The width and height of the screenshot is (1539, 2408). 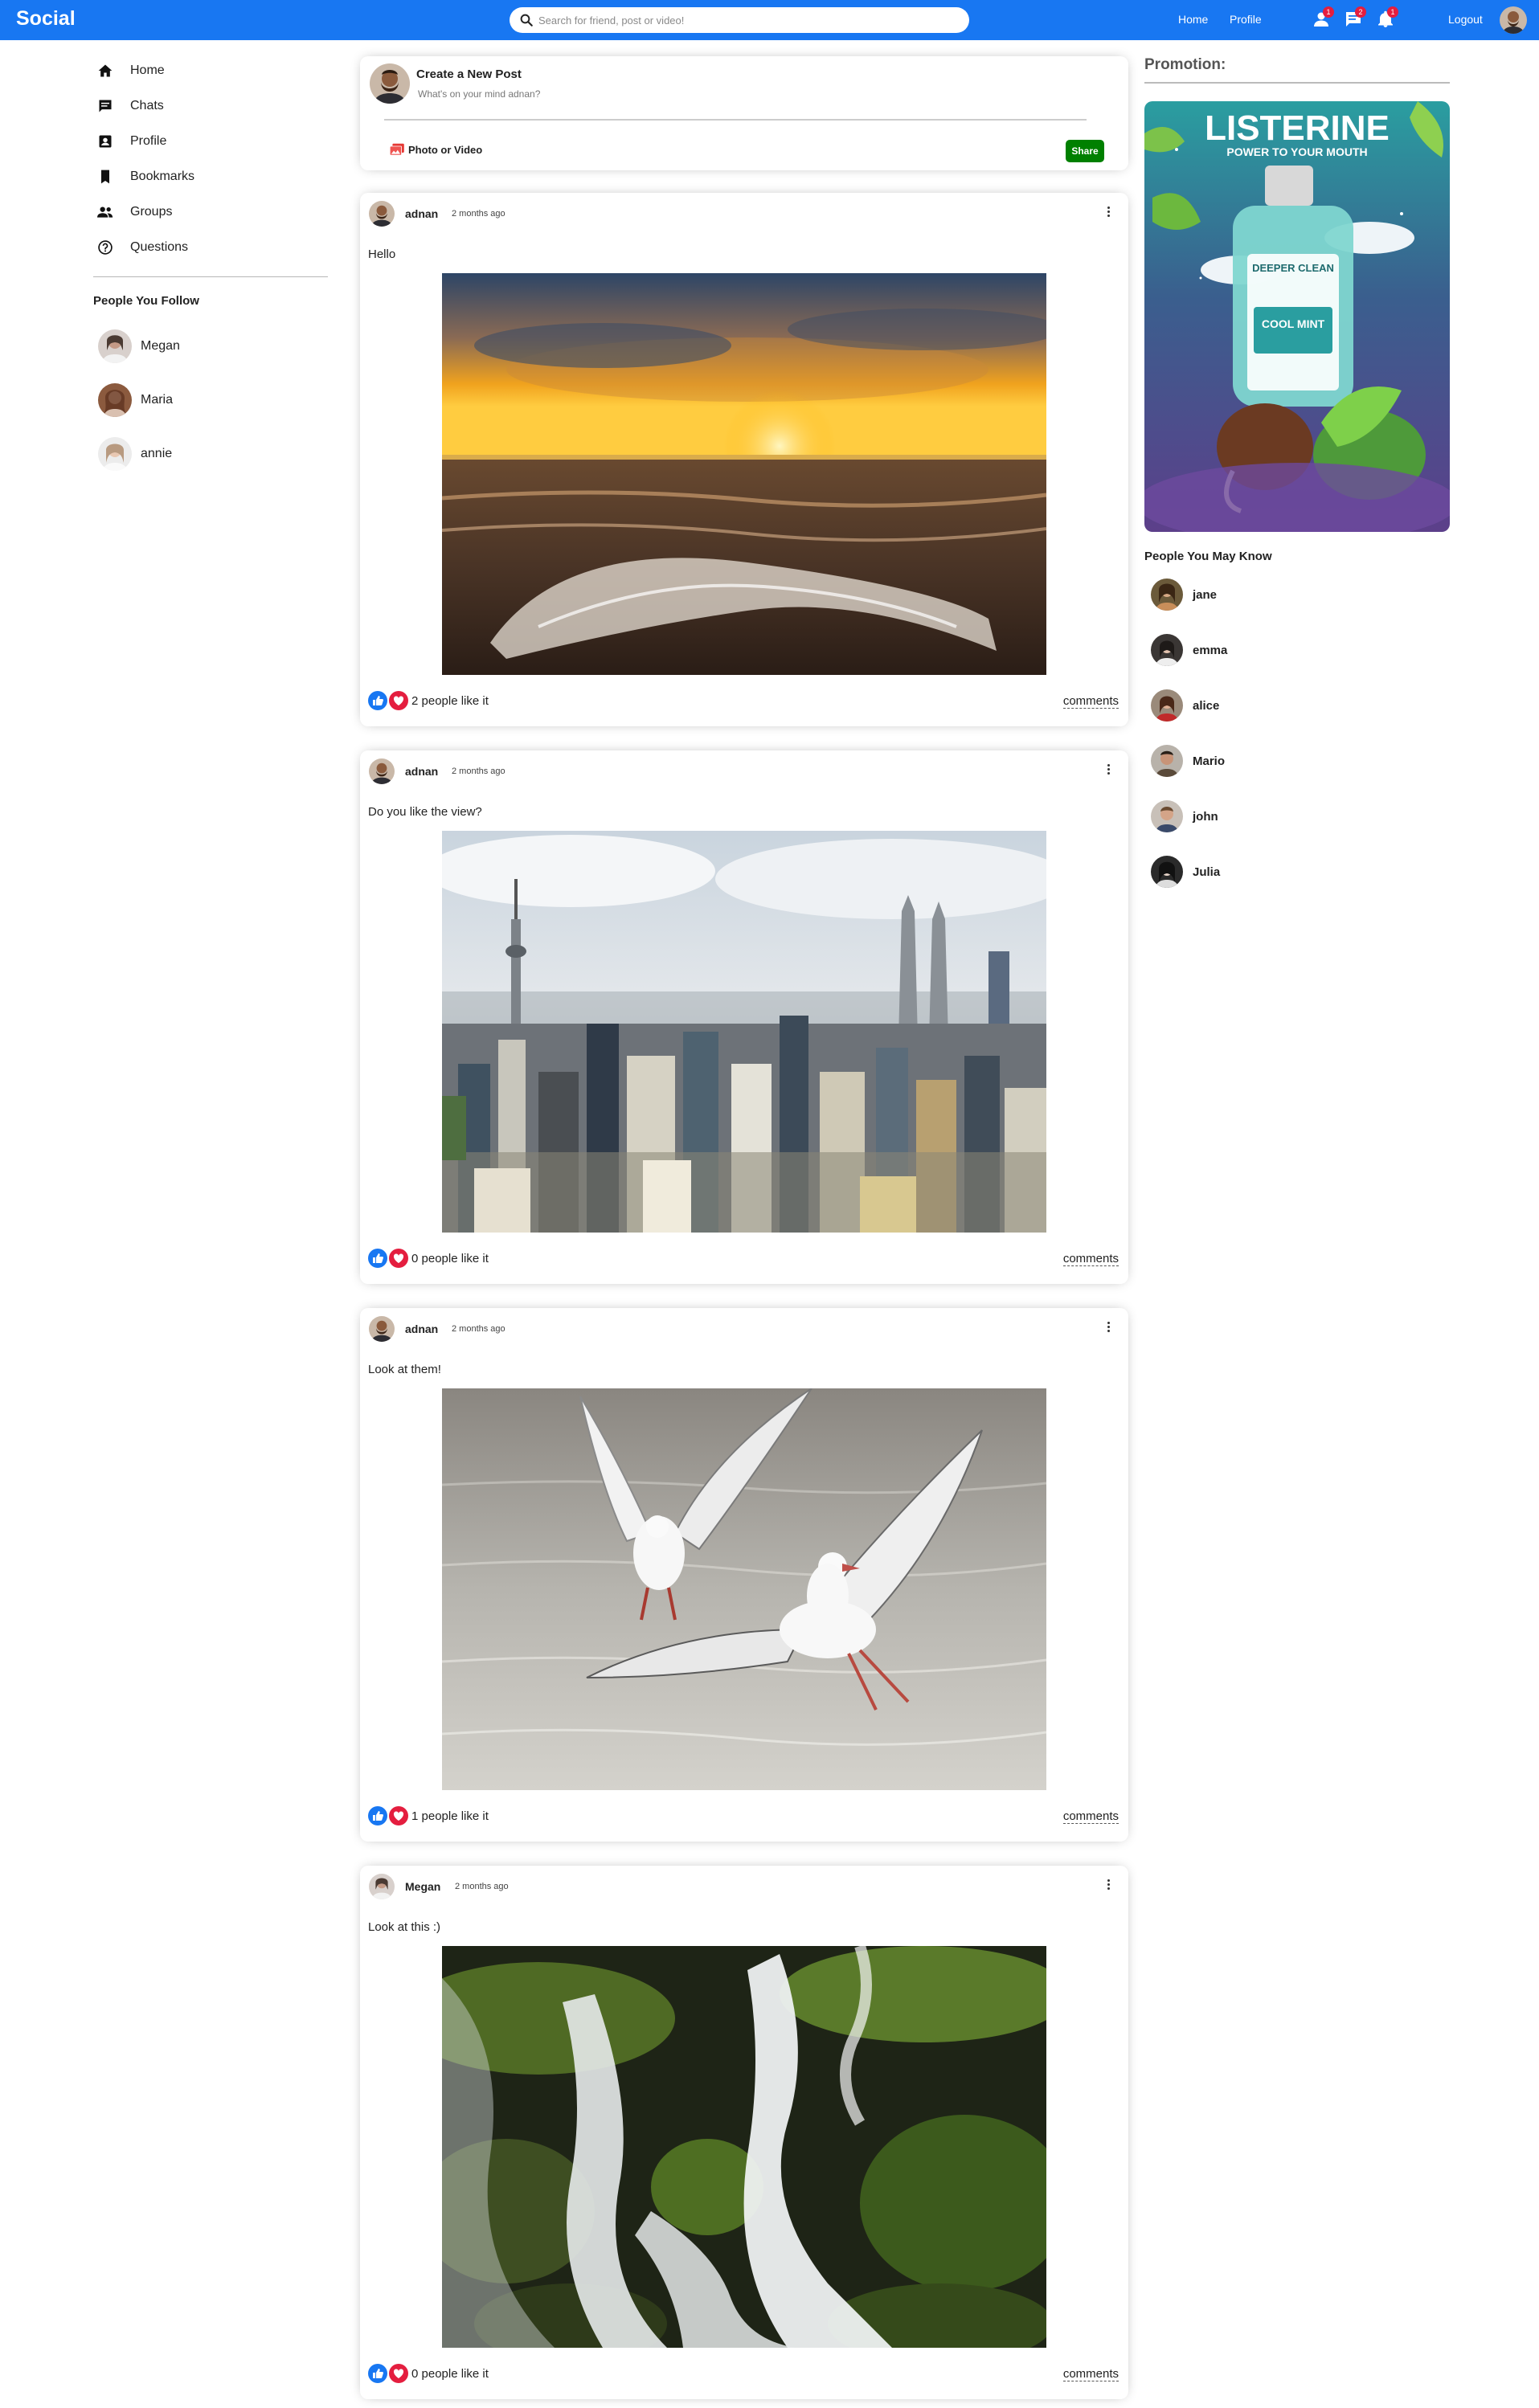 What do you see at coordinates (743, 1816) in the screenshot?
I see `post-footer: 1 people like it comments` at bounding box center [743, 1816].